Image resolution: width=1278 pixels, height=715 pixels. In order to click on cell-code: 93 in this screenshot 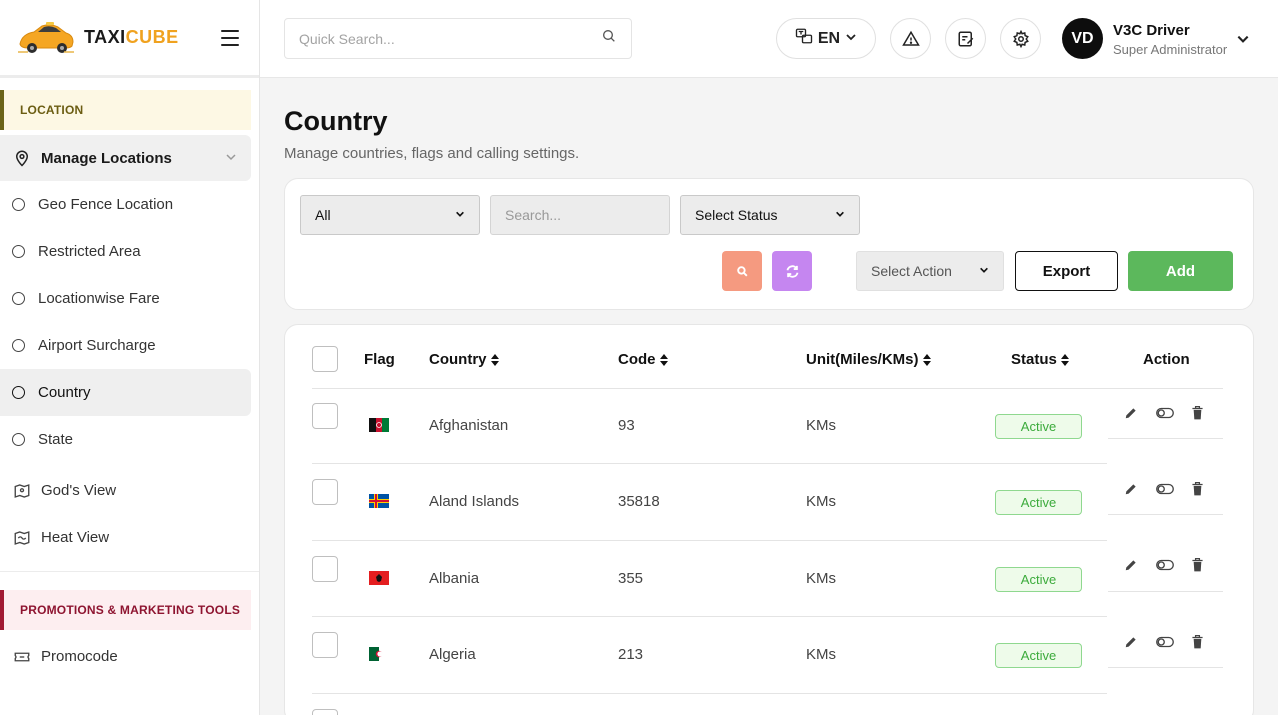, I will do `click(626, 425)`.